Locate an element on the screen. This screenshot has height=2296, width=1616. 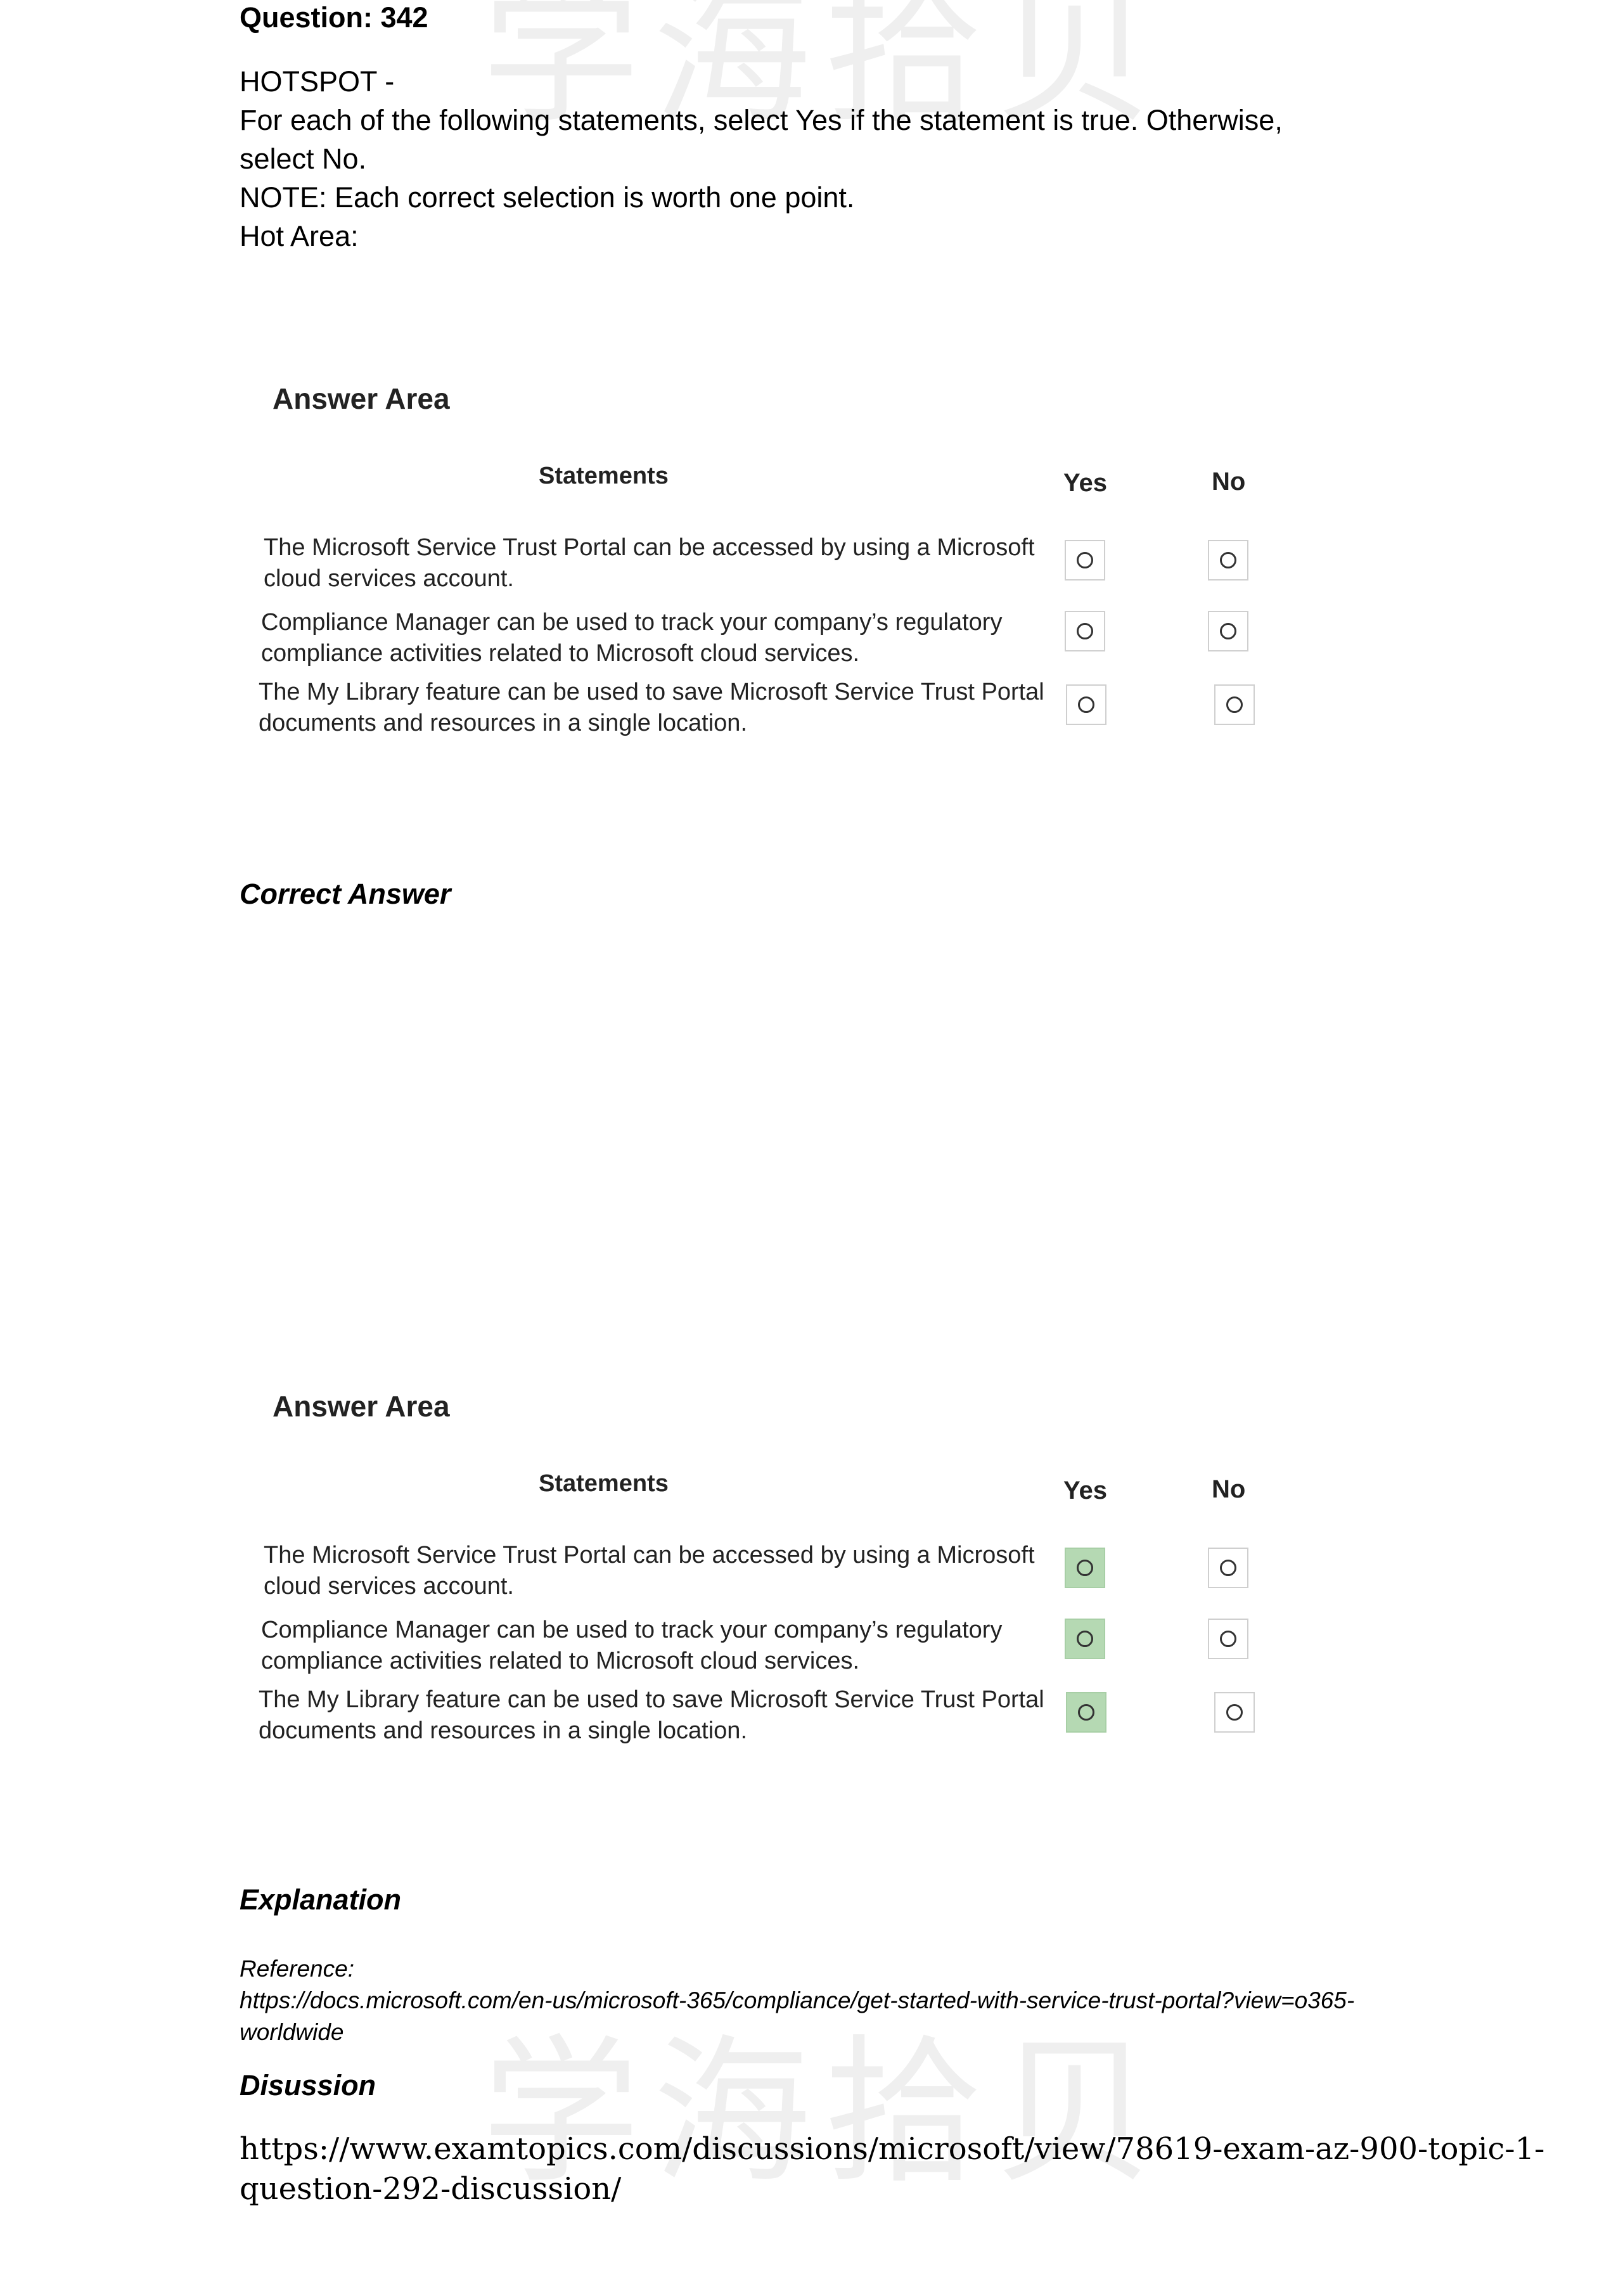
reference-label: Reference: is located at coordinates (297, 1969).